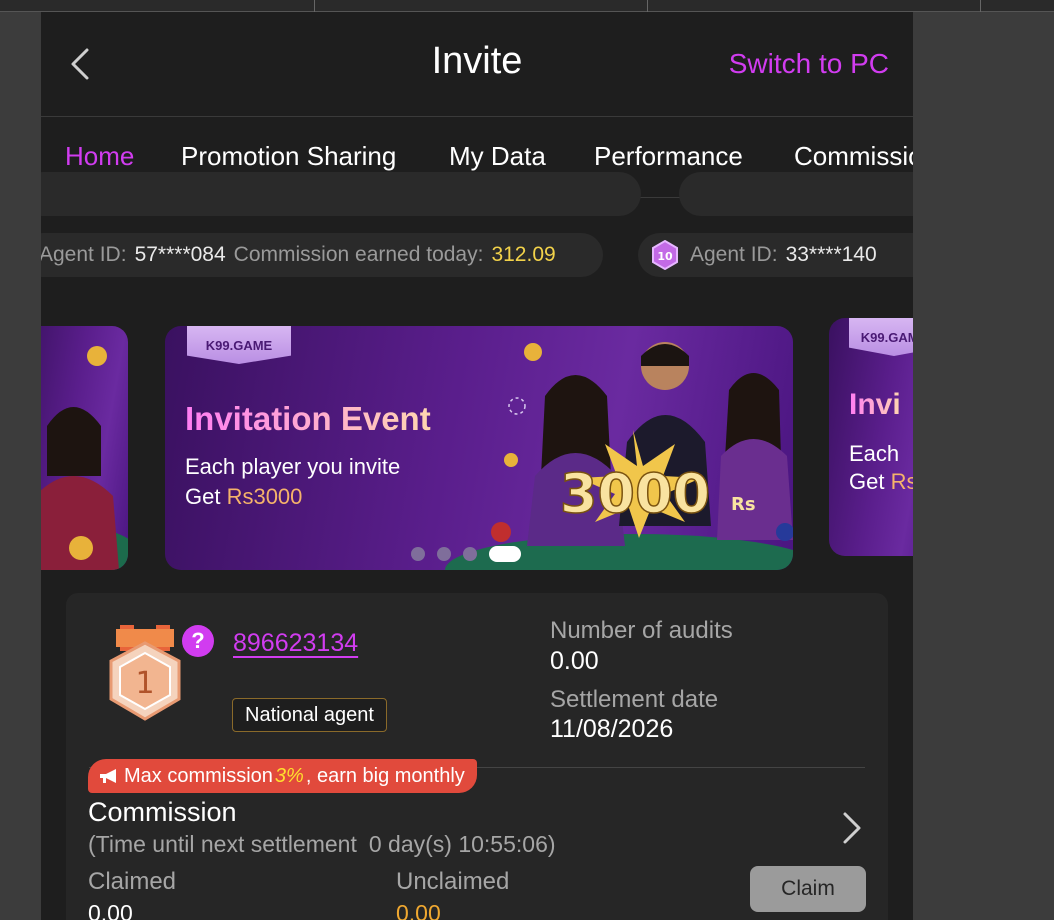  I want to click on level-badge-icon: 10, so click(665, 255).